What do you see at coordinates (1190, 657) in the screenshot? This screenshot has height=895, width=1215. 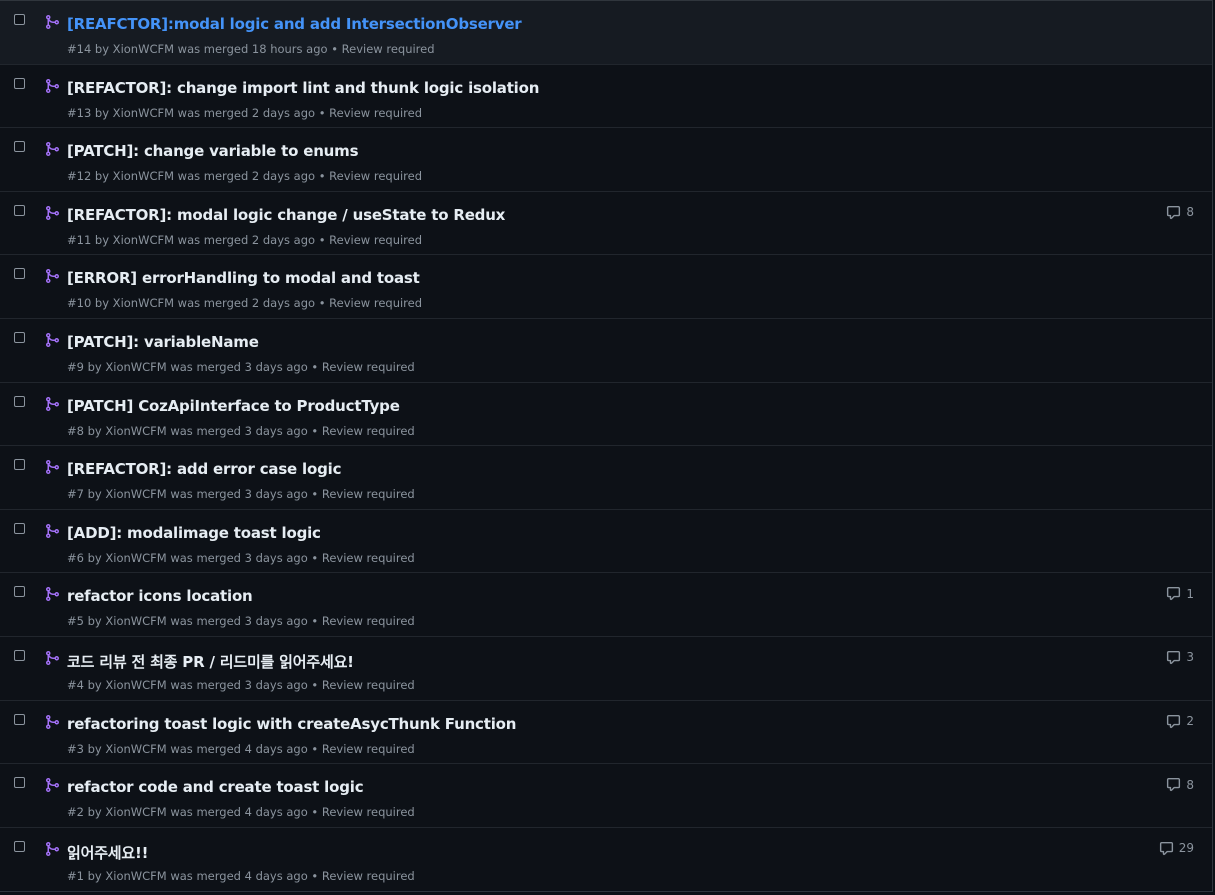 I see `comment-count: 3` at bounding box center [1190, 657].